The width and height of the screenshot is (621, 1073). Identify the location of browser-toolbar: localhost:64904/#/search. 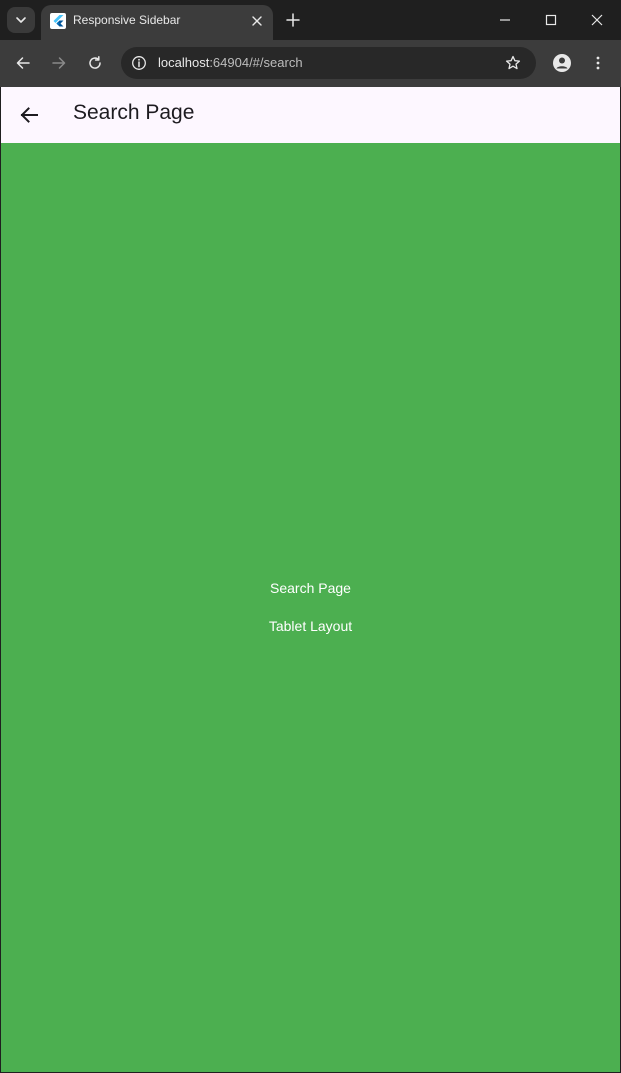
(310, 63).